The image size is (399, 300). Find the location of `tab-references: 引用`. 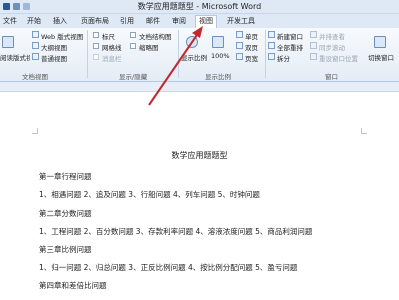

tab-references: 引用 is located at coordinates (127, 22).